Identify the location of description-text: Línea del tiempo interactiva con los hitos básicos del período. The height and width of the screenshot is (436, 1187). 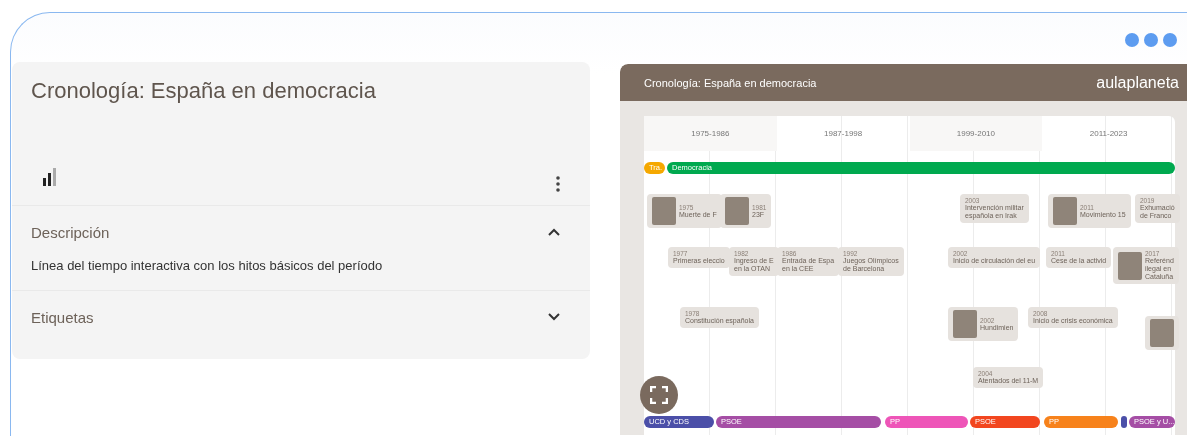
(207, 266).